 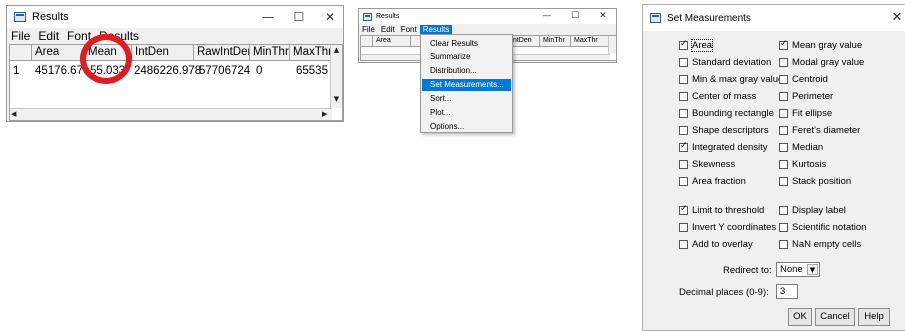 I want to click on menu-item-summarize: Summarize, so click(x=466, y=57).